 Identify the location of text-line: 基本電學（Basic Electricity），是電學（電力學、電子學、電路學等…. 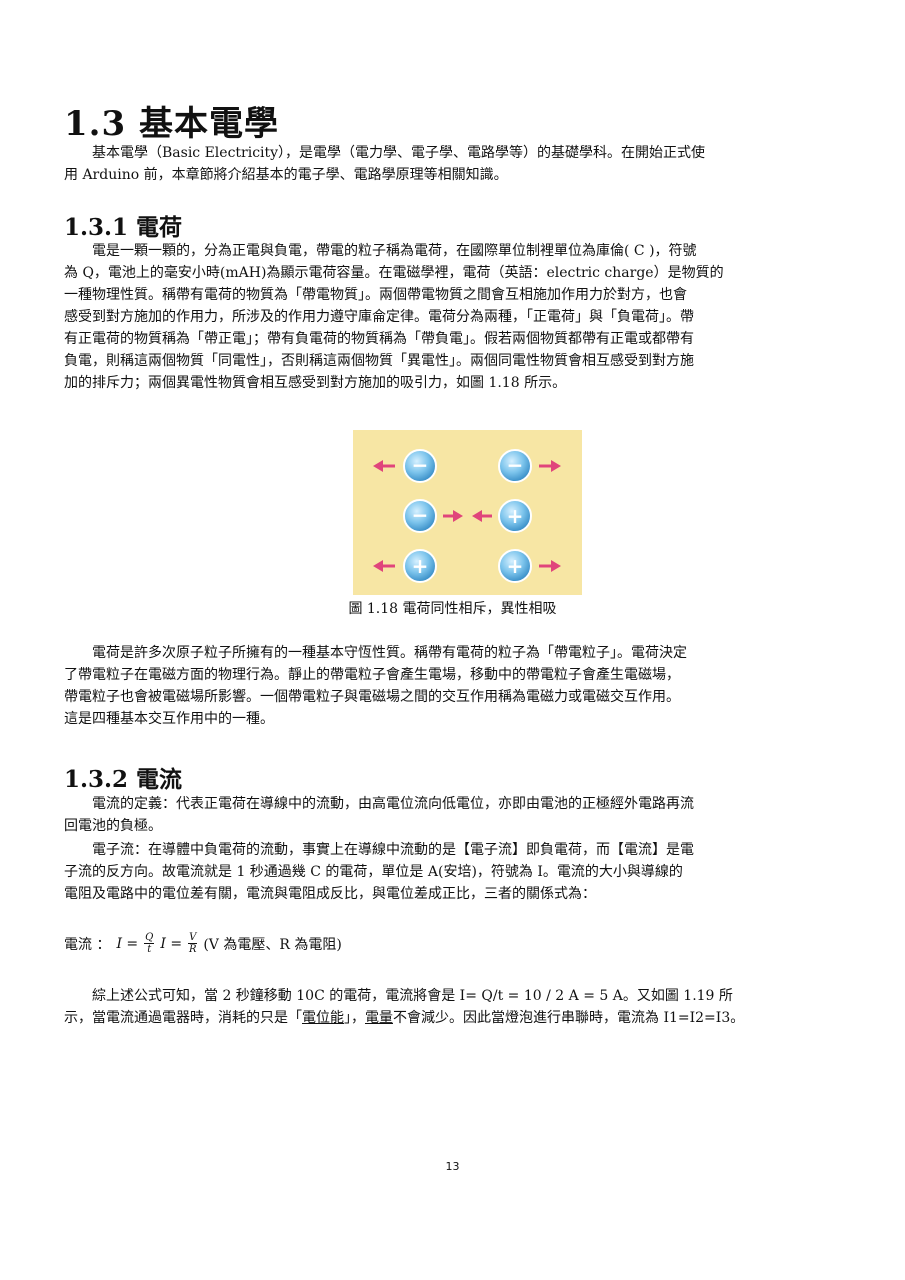
(399, 153).